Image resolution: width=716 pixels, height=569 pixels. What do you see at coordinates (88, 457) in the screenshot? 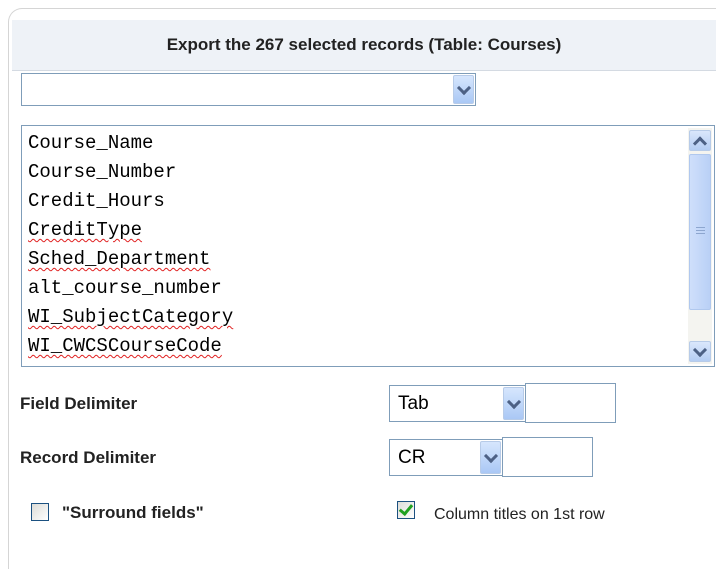
I see `record-delimiter-label: Record Delimiter` at bounding box center [88, 457].